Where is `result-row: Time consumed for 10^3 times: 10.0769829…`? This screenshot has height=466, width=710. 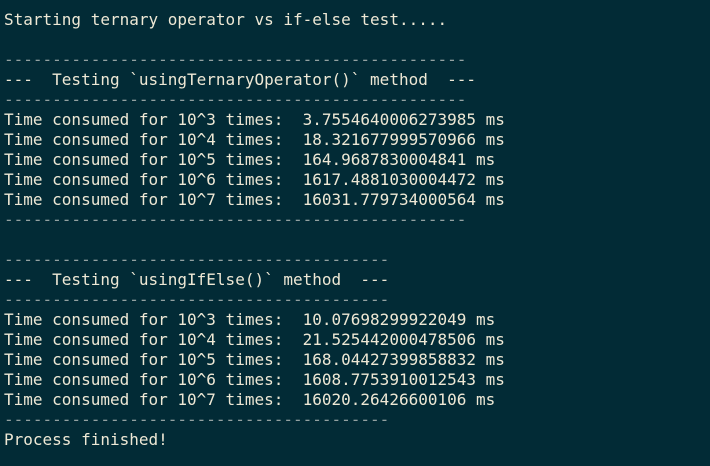
result-row: Time consumed for 10^3 times: 10.0769829… is located at coordinates (250, 319).